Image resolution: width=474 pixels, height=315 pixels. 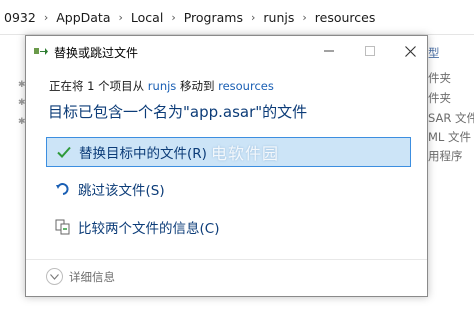 I want to click on maximize-button, so click(x=370, y=51).